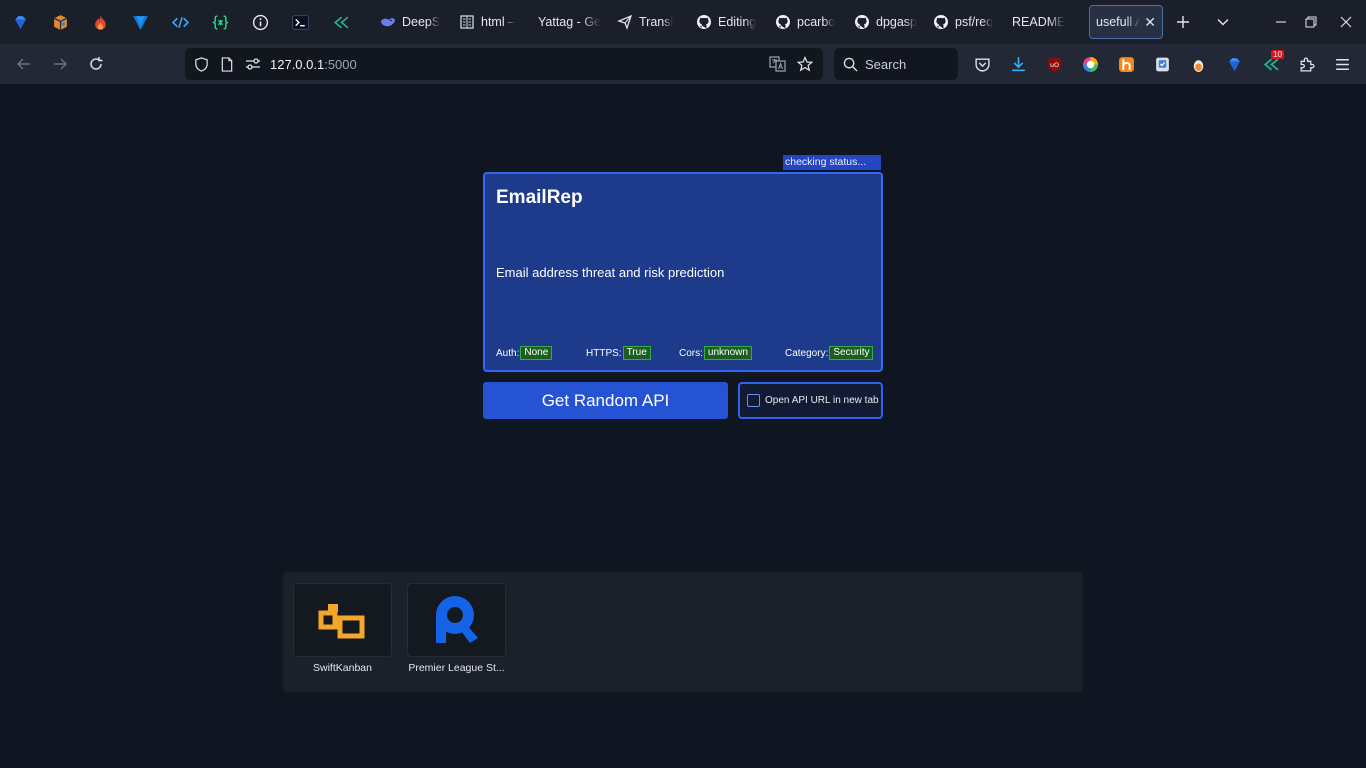 This screenshot has width=1366, height=768. I want to click on reload-button, so click(96, 64).